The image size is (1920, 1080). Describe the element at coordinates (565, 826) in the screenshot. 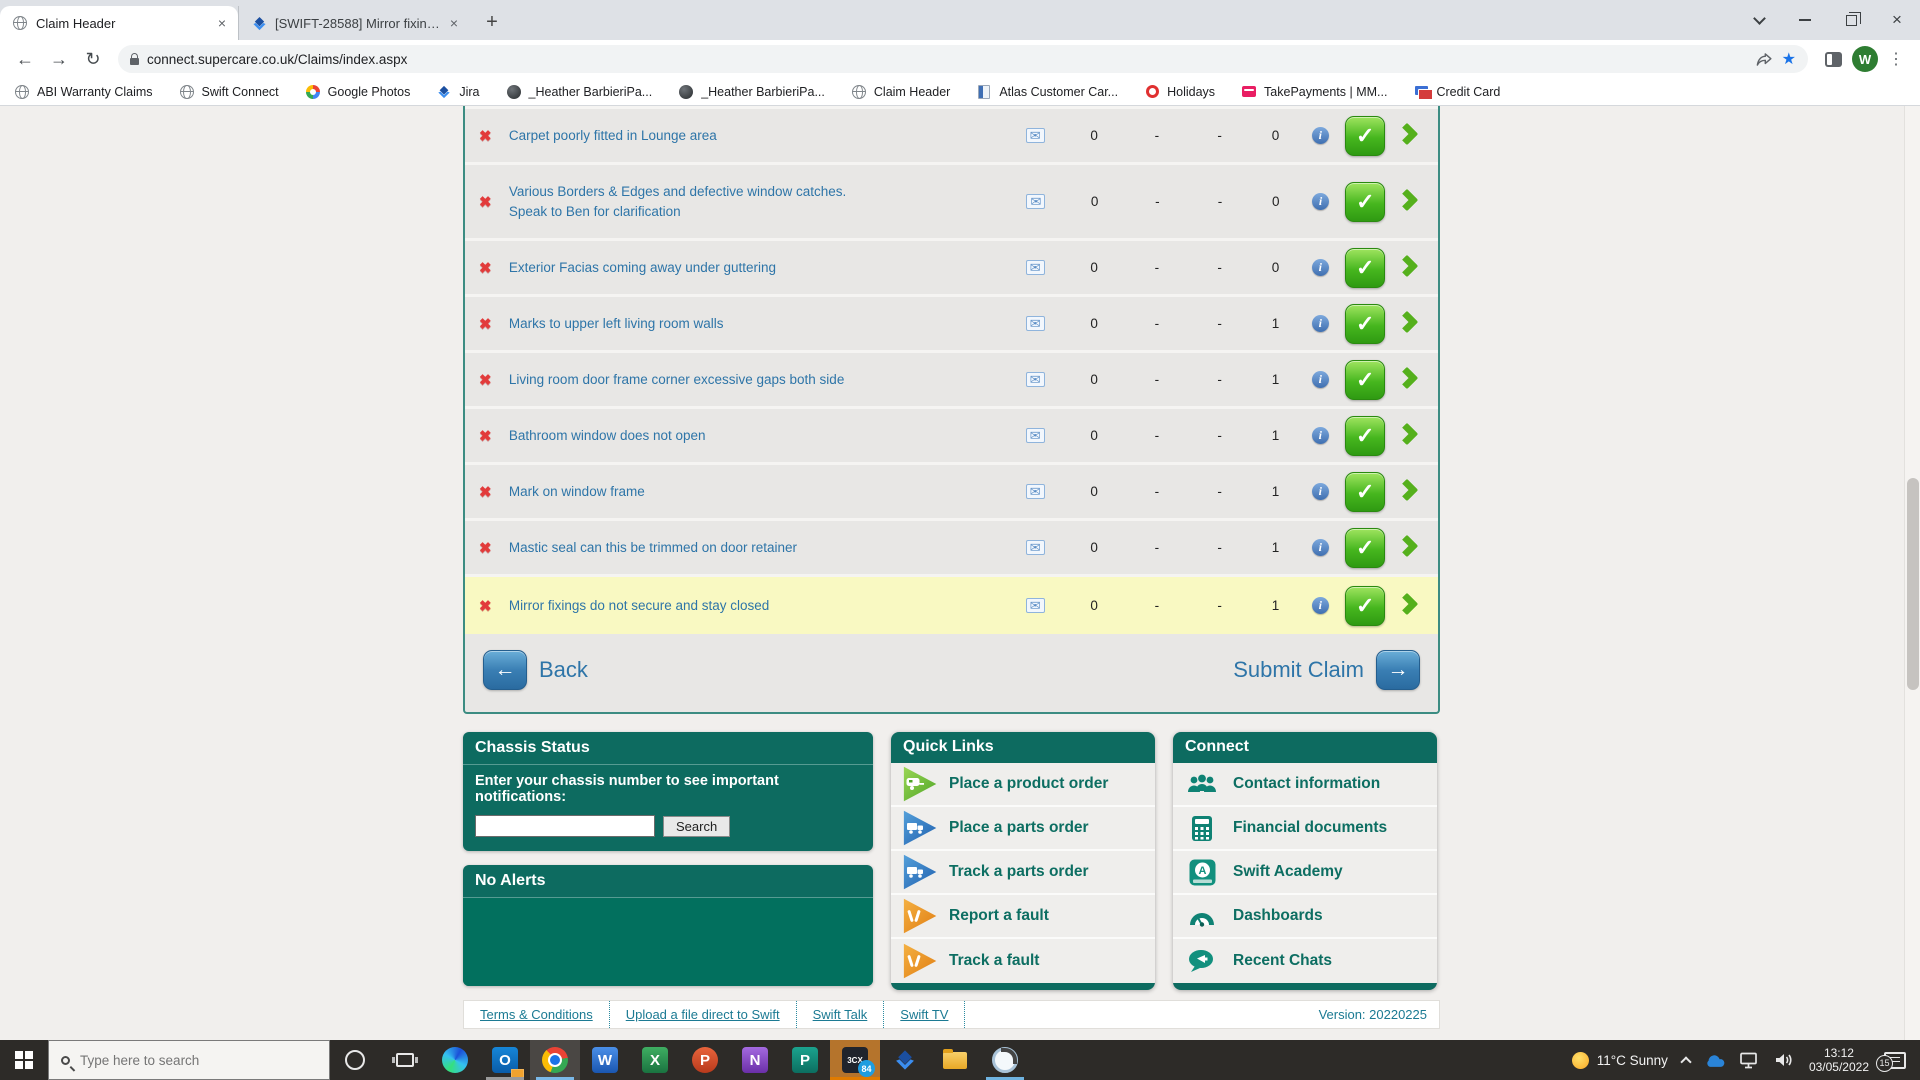

I see `chassis-number-input` at that location.